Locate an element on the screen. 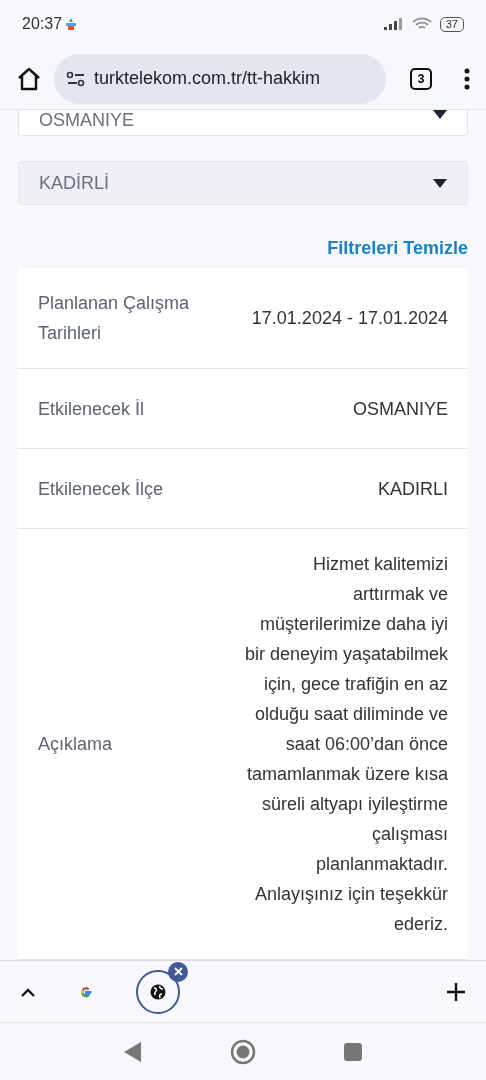 This screenshot has height=1080, width=486. battery-indicator: 37 is located at coordinates (451, 24).